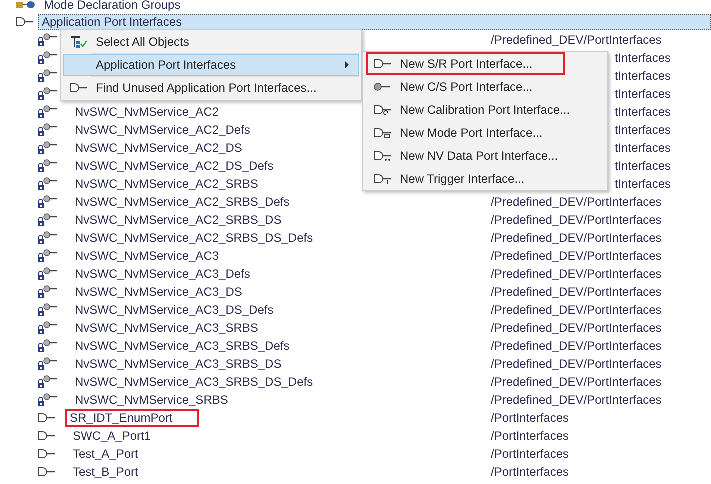  I want to click on tree-item: Test_B_Port, so click(105, 472).